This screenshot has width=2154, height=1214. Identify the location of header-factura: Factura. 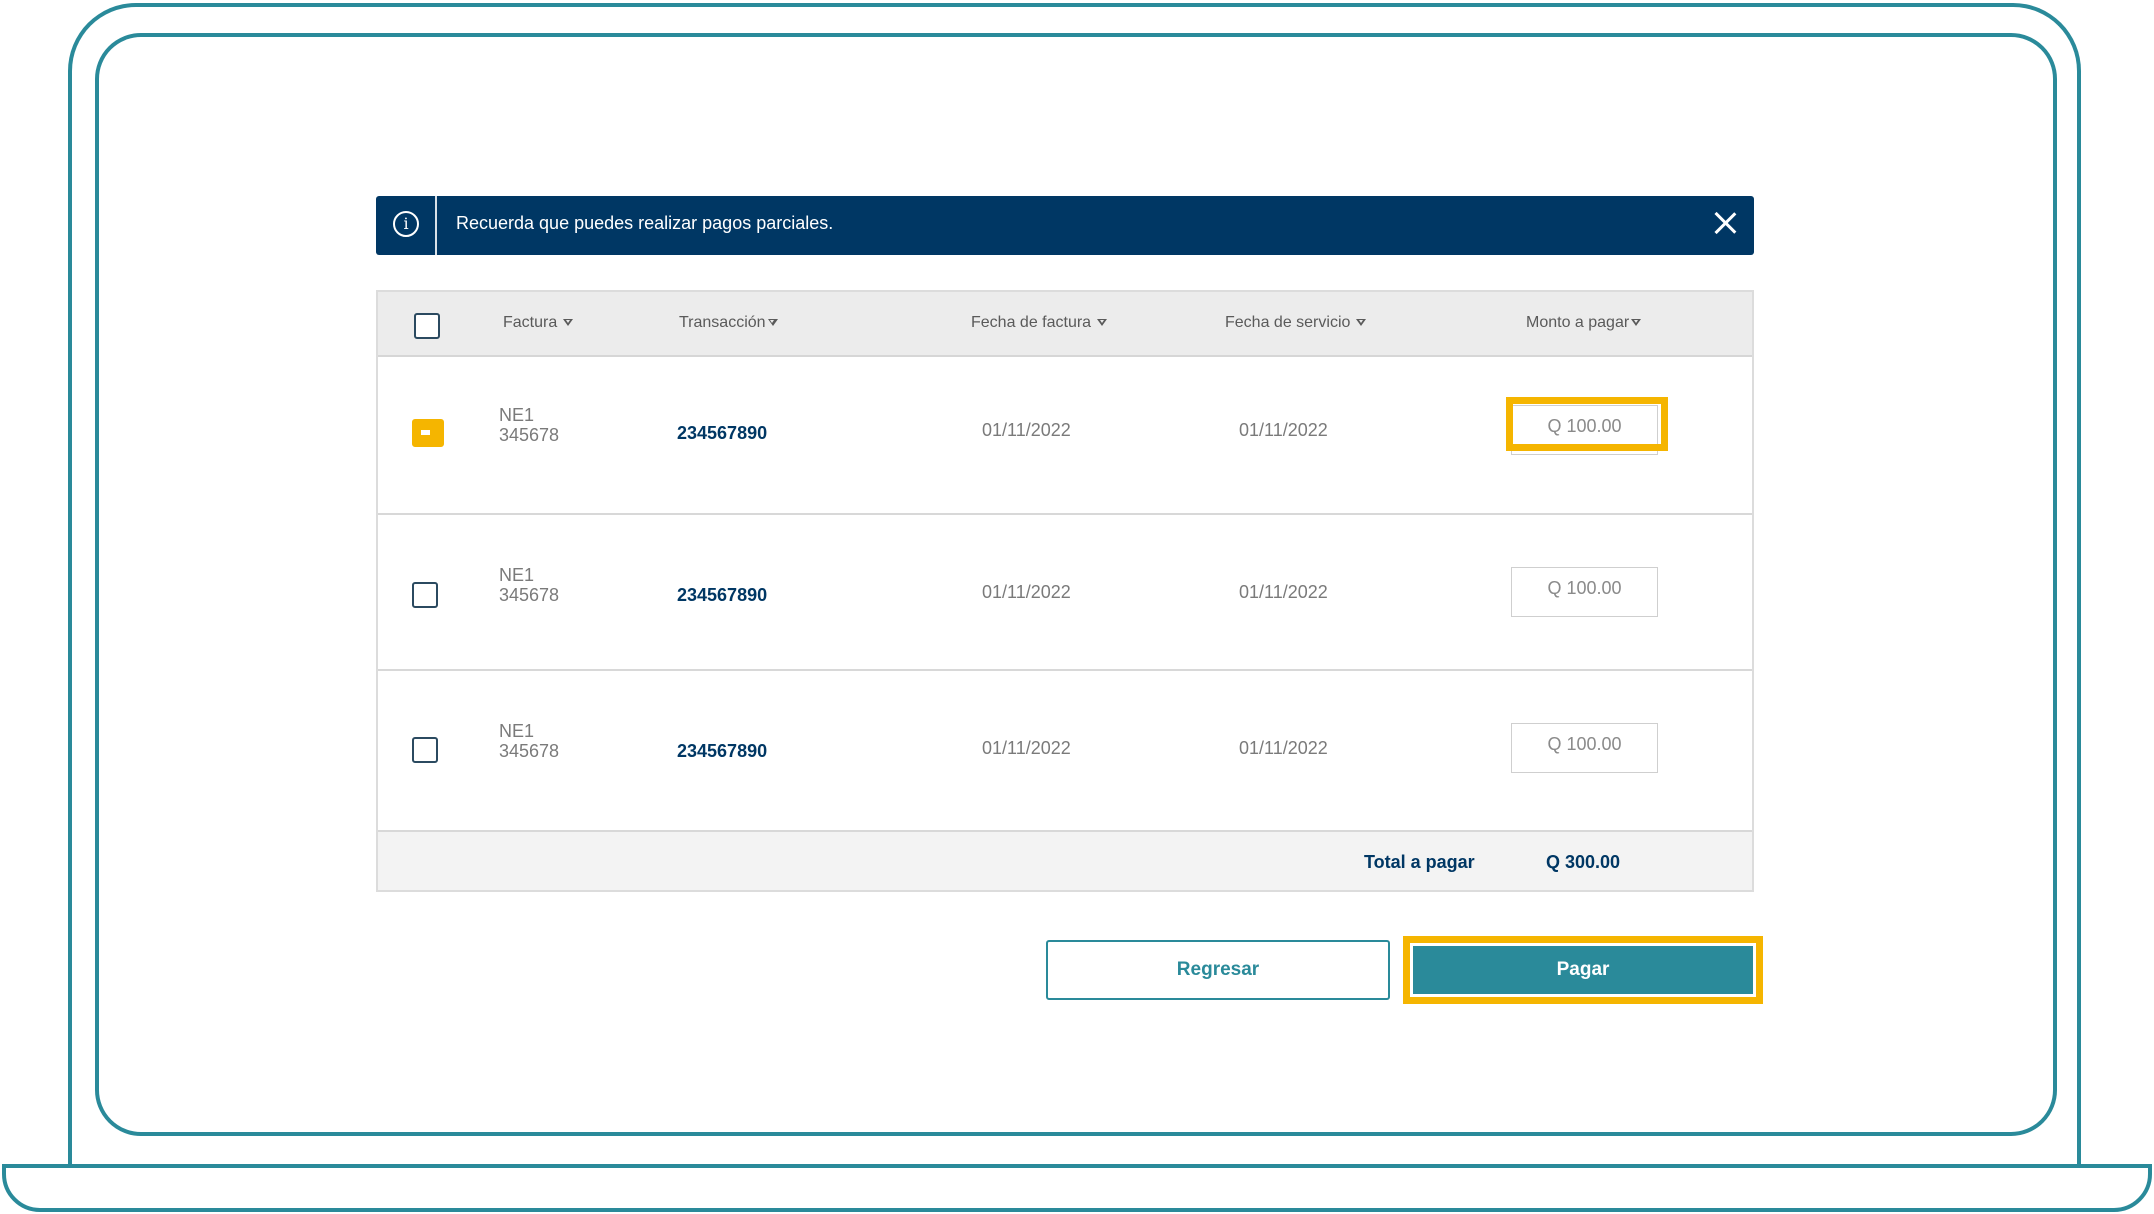
(538, 323).